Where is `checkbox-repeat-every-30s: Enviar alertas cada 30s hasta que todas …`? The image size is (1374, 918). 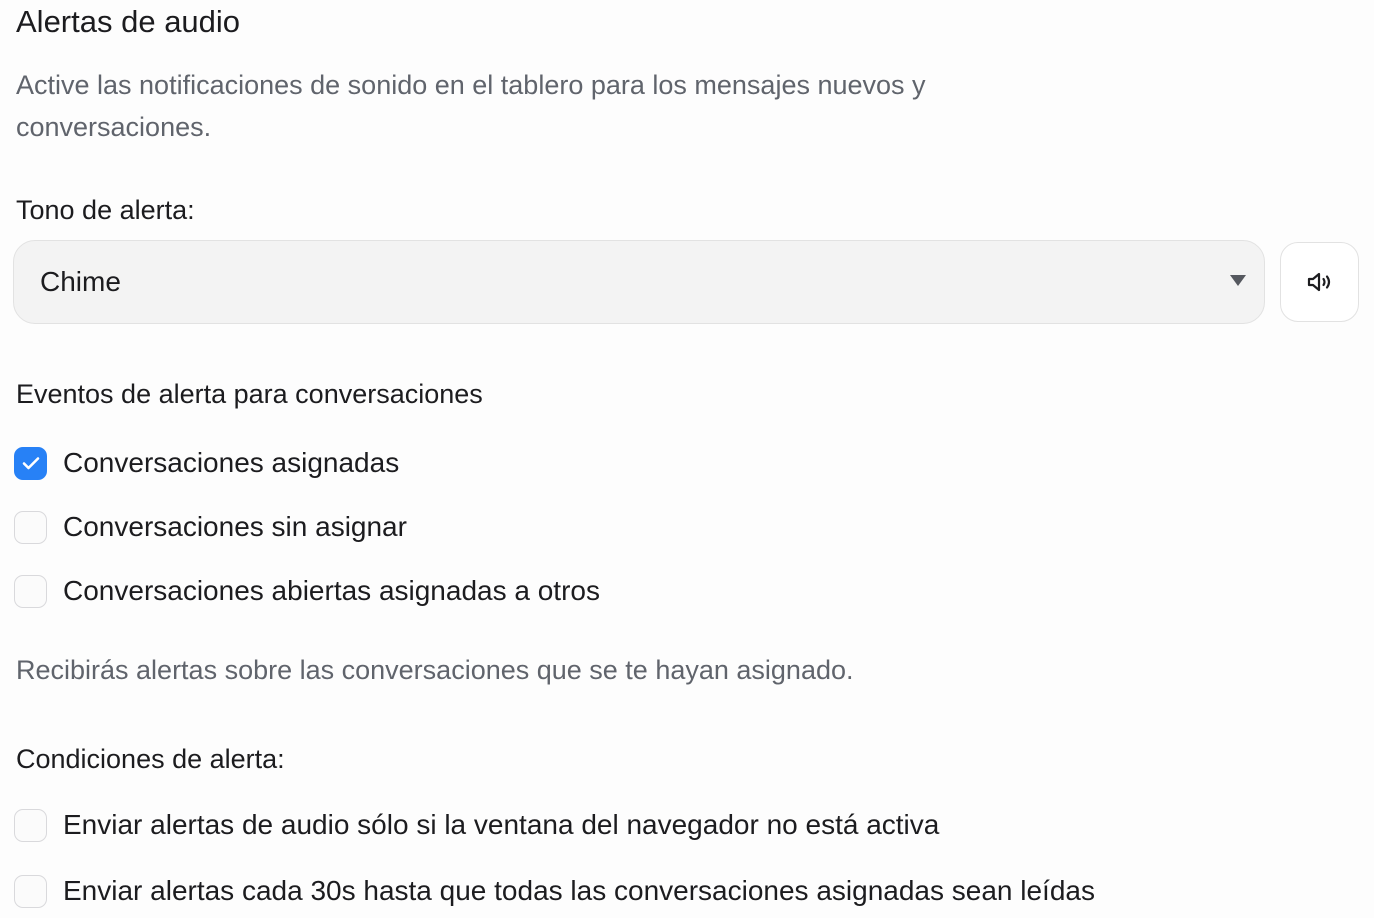 checkbox-repeat-every-30s: Enviar alertas cada 30s hasta que todas … is located at coordinates (554, 891).